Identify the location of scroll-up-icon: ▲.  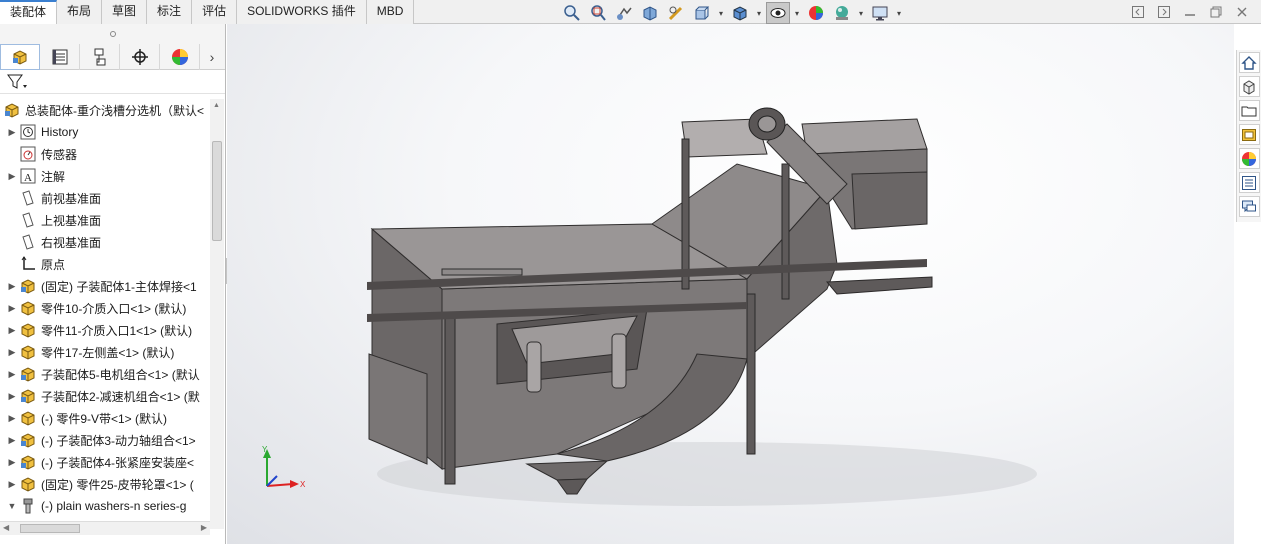
(216, 105).